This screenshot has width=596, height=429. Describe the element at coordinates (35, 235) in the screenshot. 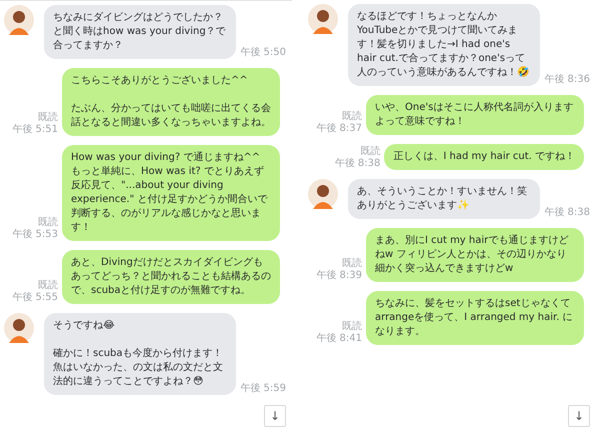

I see `timestamp: 午後 5:53` at that location.